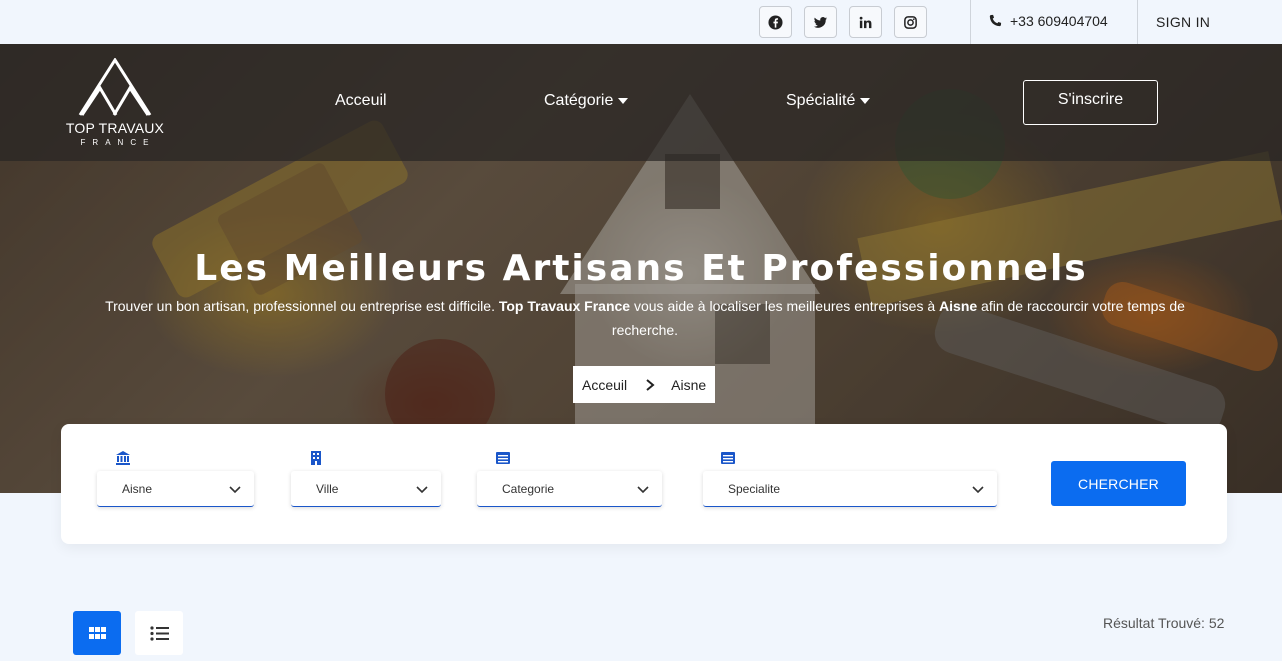 The width and height of the screenshot is (1282, 661). I want to click on hero-desc-city: Aisne, so click(958, 306).